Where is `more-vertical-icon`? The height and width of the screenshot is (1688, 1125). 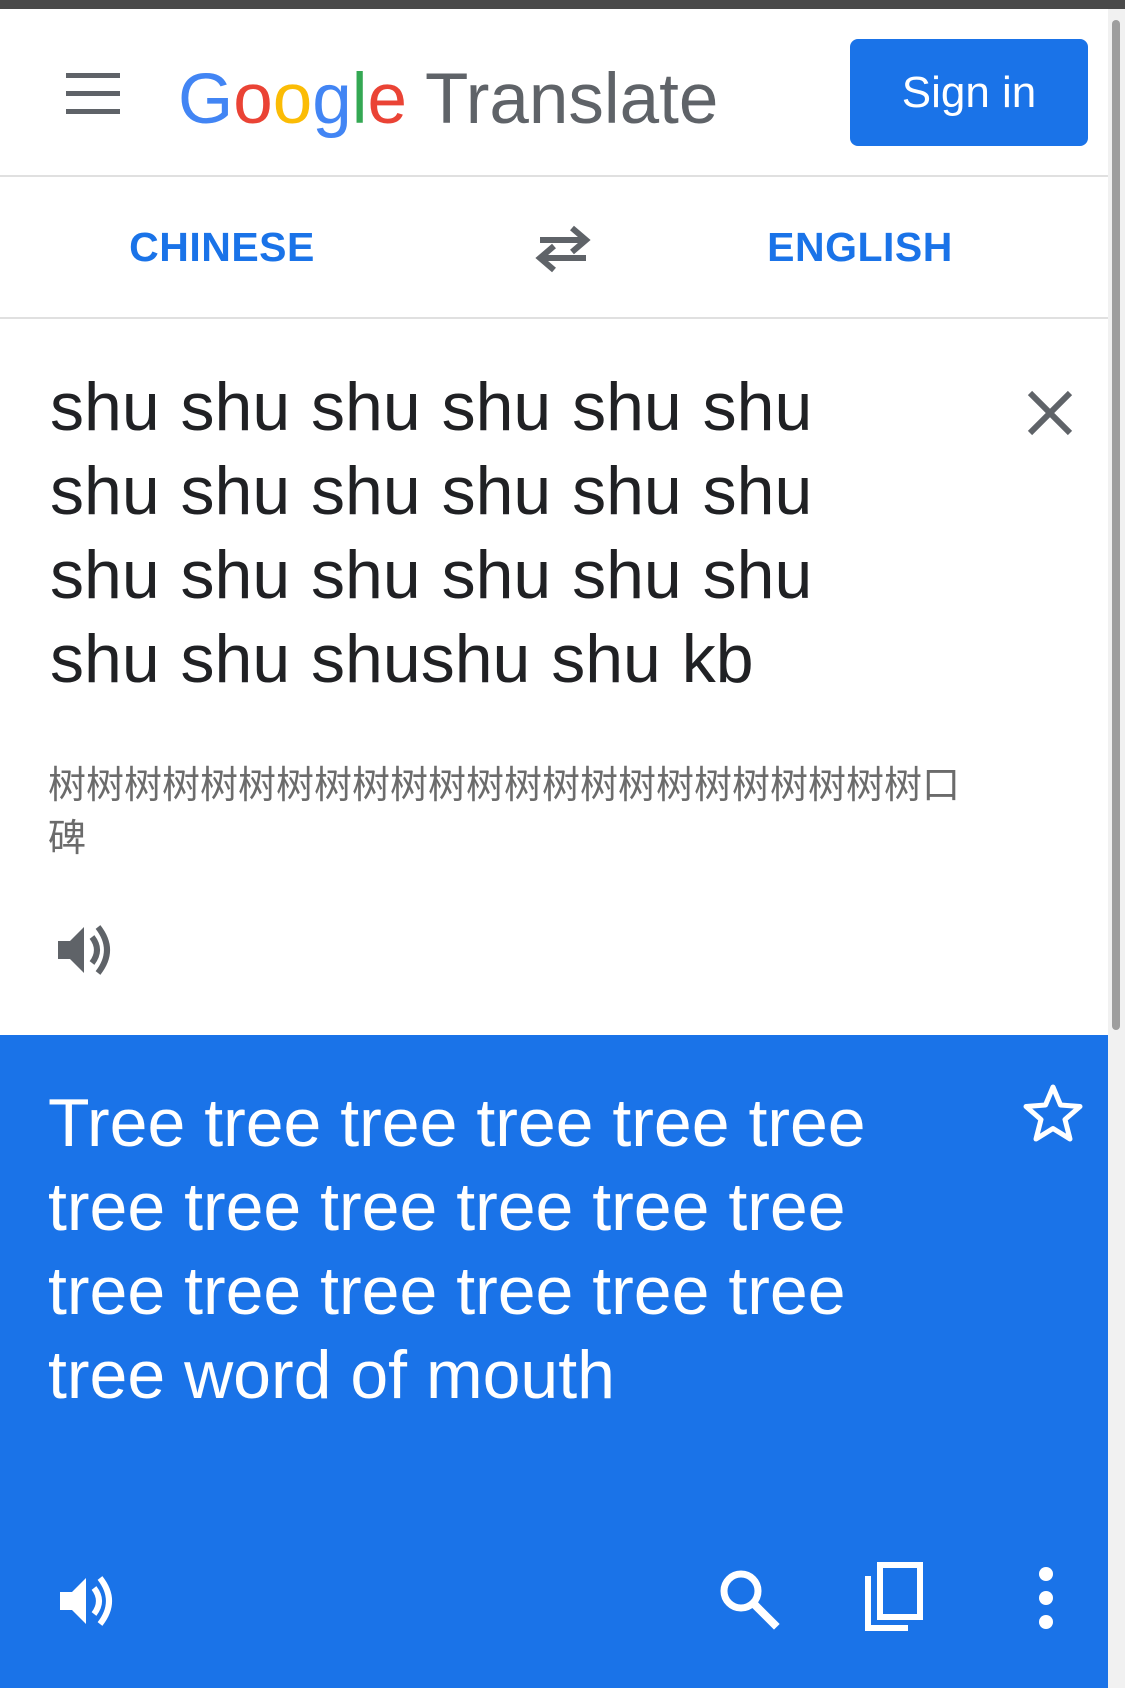
more-vertical-icon is located at coordinates (1046, 1598).